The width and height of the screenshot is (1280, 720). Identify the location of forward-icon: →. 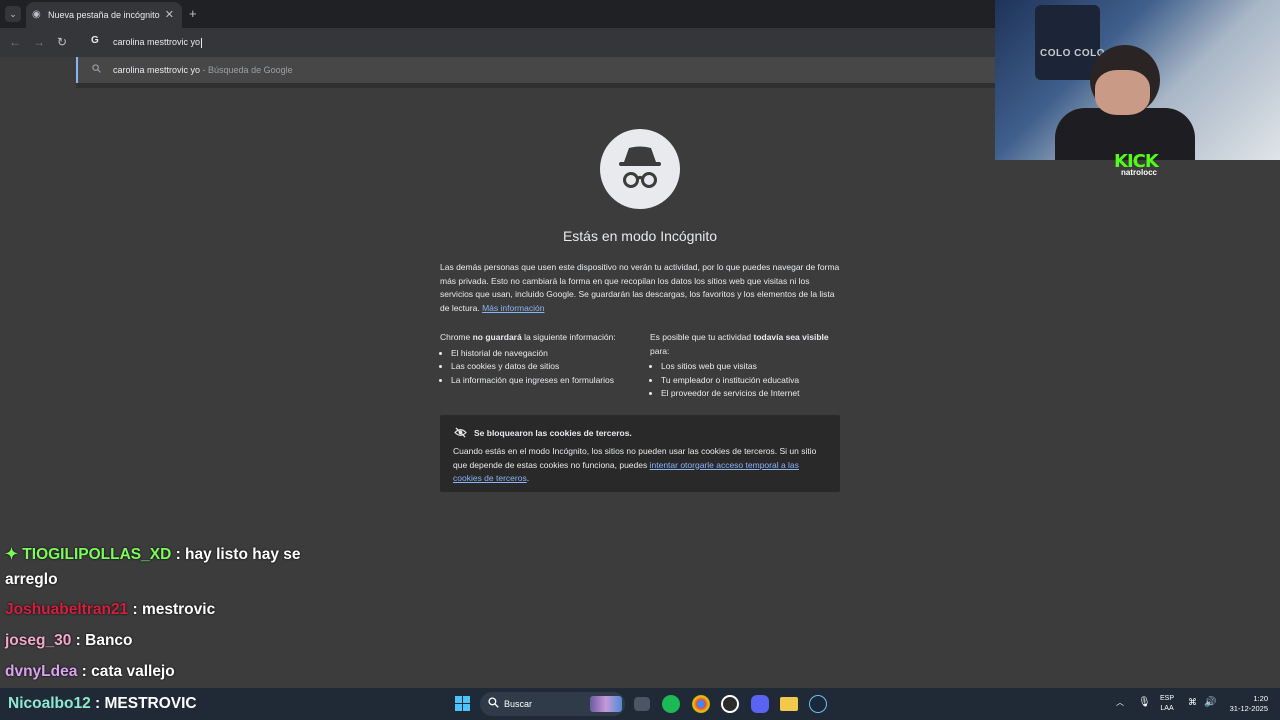
(39, 42).